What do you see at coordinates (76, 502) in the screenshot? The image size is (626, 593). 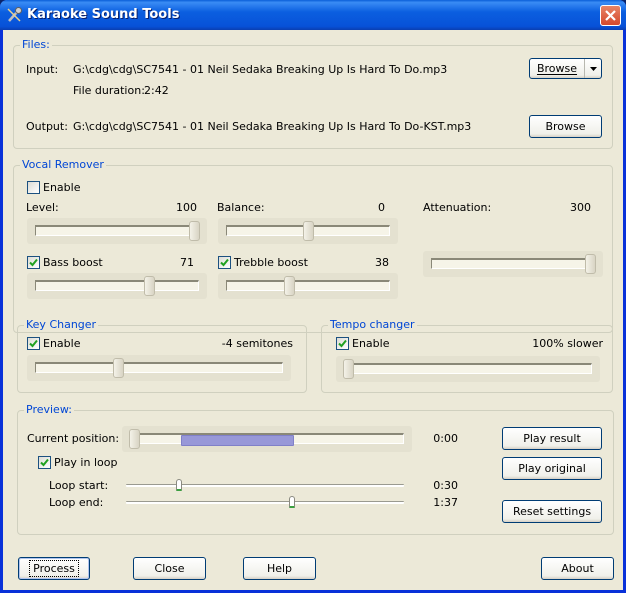 I see `loop-end-label: Loop end:` at bounding box center [76, 502].